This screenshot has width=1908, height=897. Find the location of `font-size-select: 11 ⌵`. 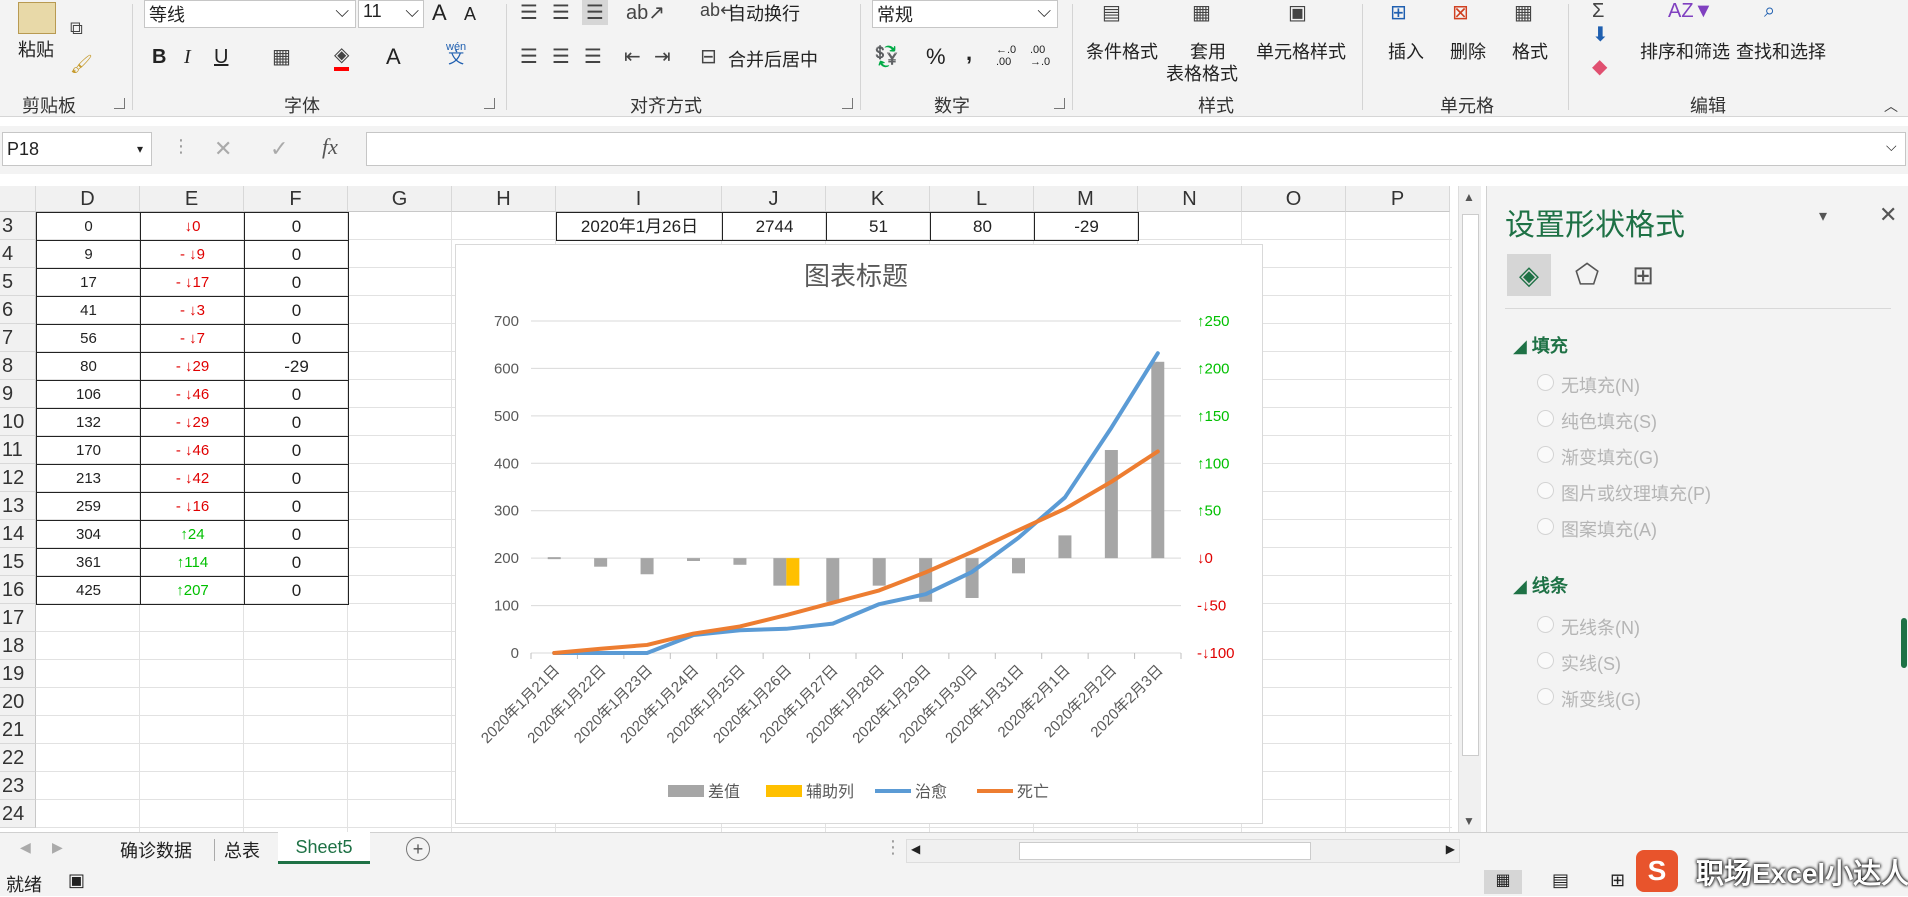

font-size-select: 11 ⌵ is located at coordinates (391, 14).